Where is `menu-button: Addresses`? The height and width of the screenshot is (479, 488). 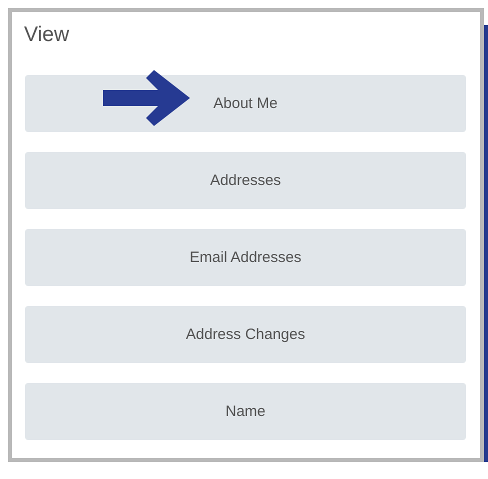
menu-button: Addresses is located at coordinates (245, 180).